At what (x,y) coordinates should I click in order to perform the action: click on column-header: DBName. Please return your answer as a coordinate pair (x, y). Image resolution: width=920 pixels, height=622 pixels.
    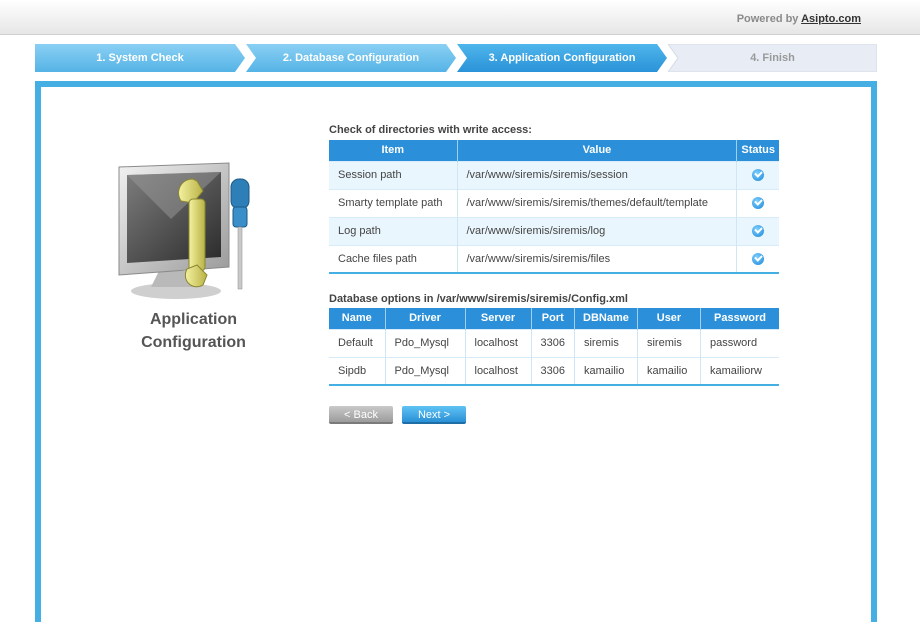
    Looking at the image, I should click on (606, 318).